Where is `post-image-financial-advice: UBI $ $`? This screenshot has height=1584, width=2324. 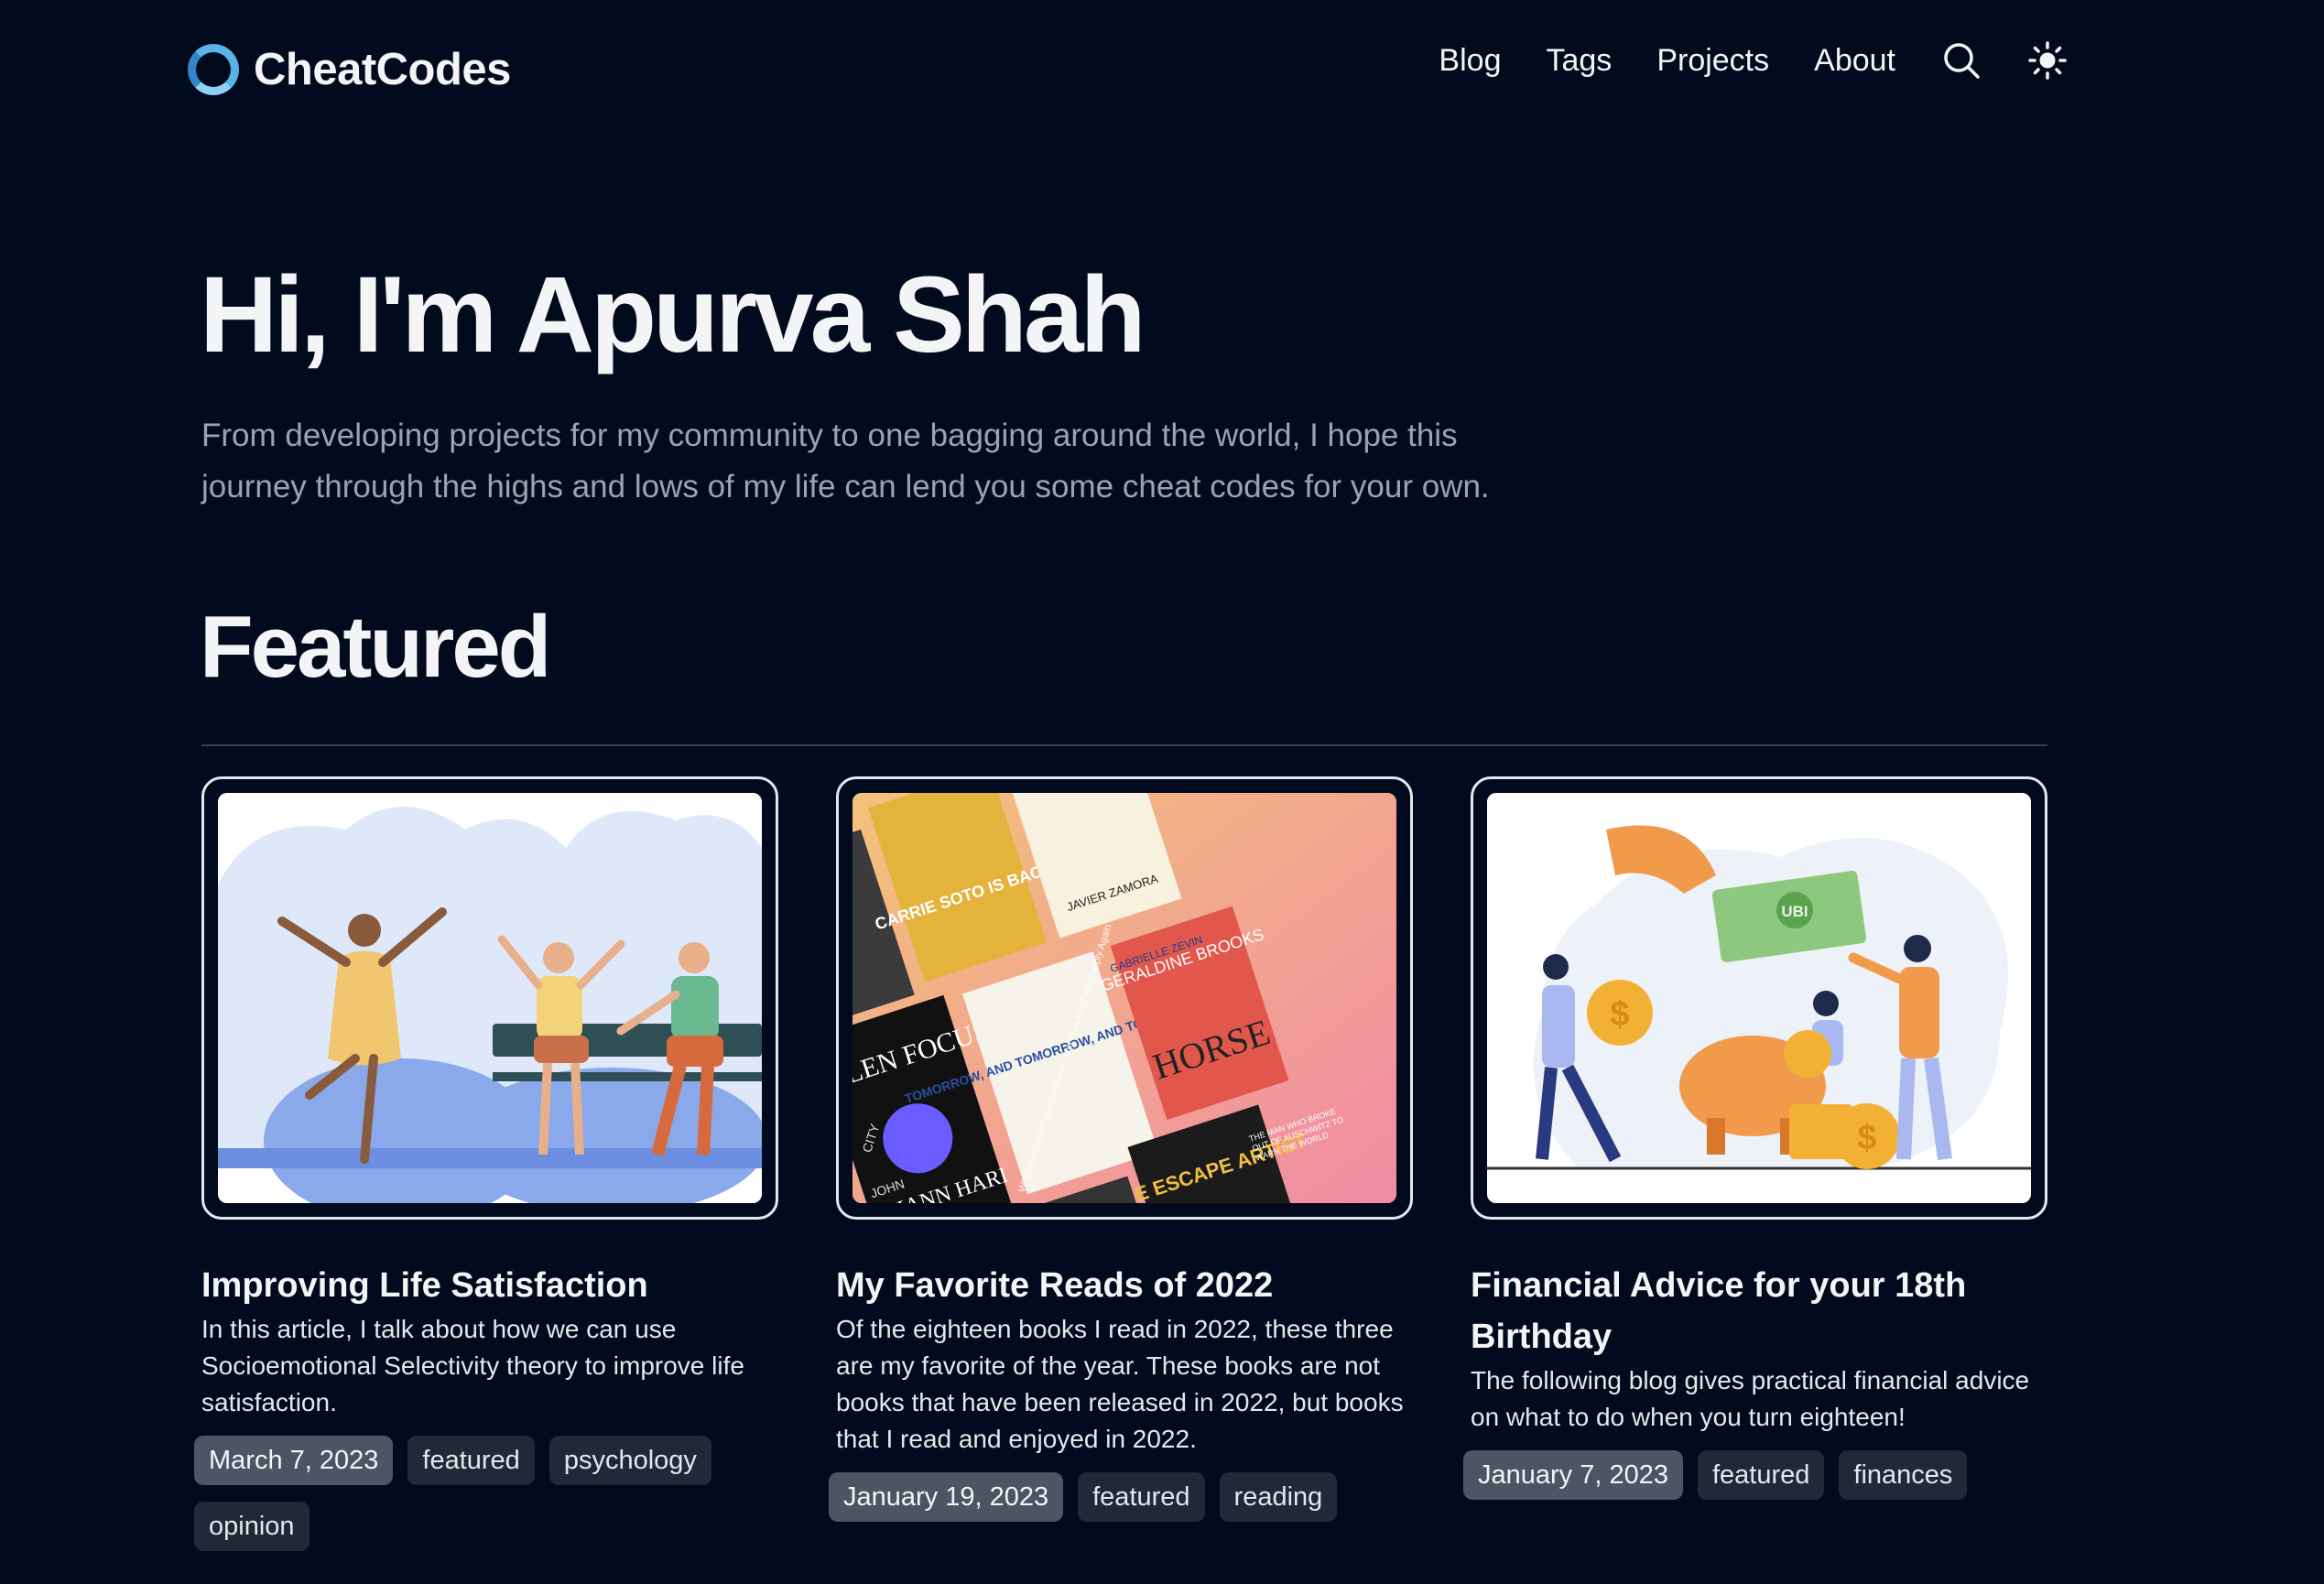 post-image-financial-advice: UBI $ $ is located at coordinates (1759, 998).